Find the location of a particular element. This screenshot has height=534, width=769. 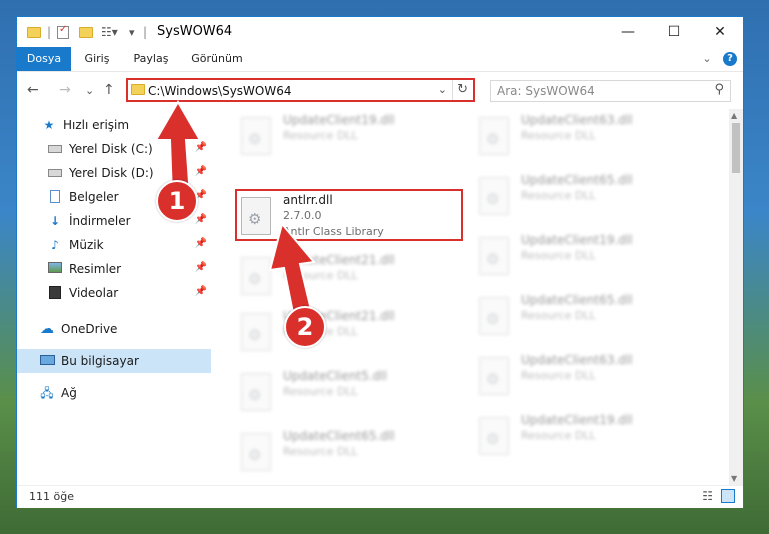

scroll-down-icon: ▼ is located at coordinates (734, 478).